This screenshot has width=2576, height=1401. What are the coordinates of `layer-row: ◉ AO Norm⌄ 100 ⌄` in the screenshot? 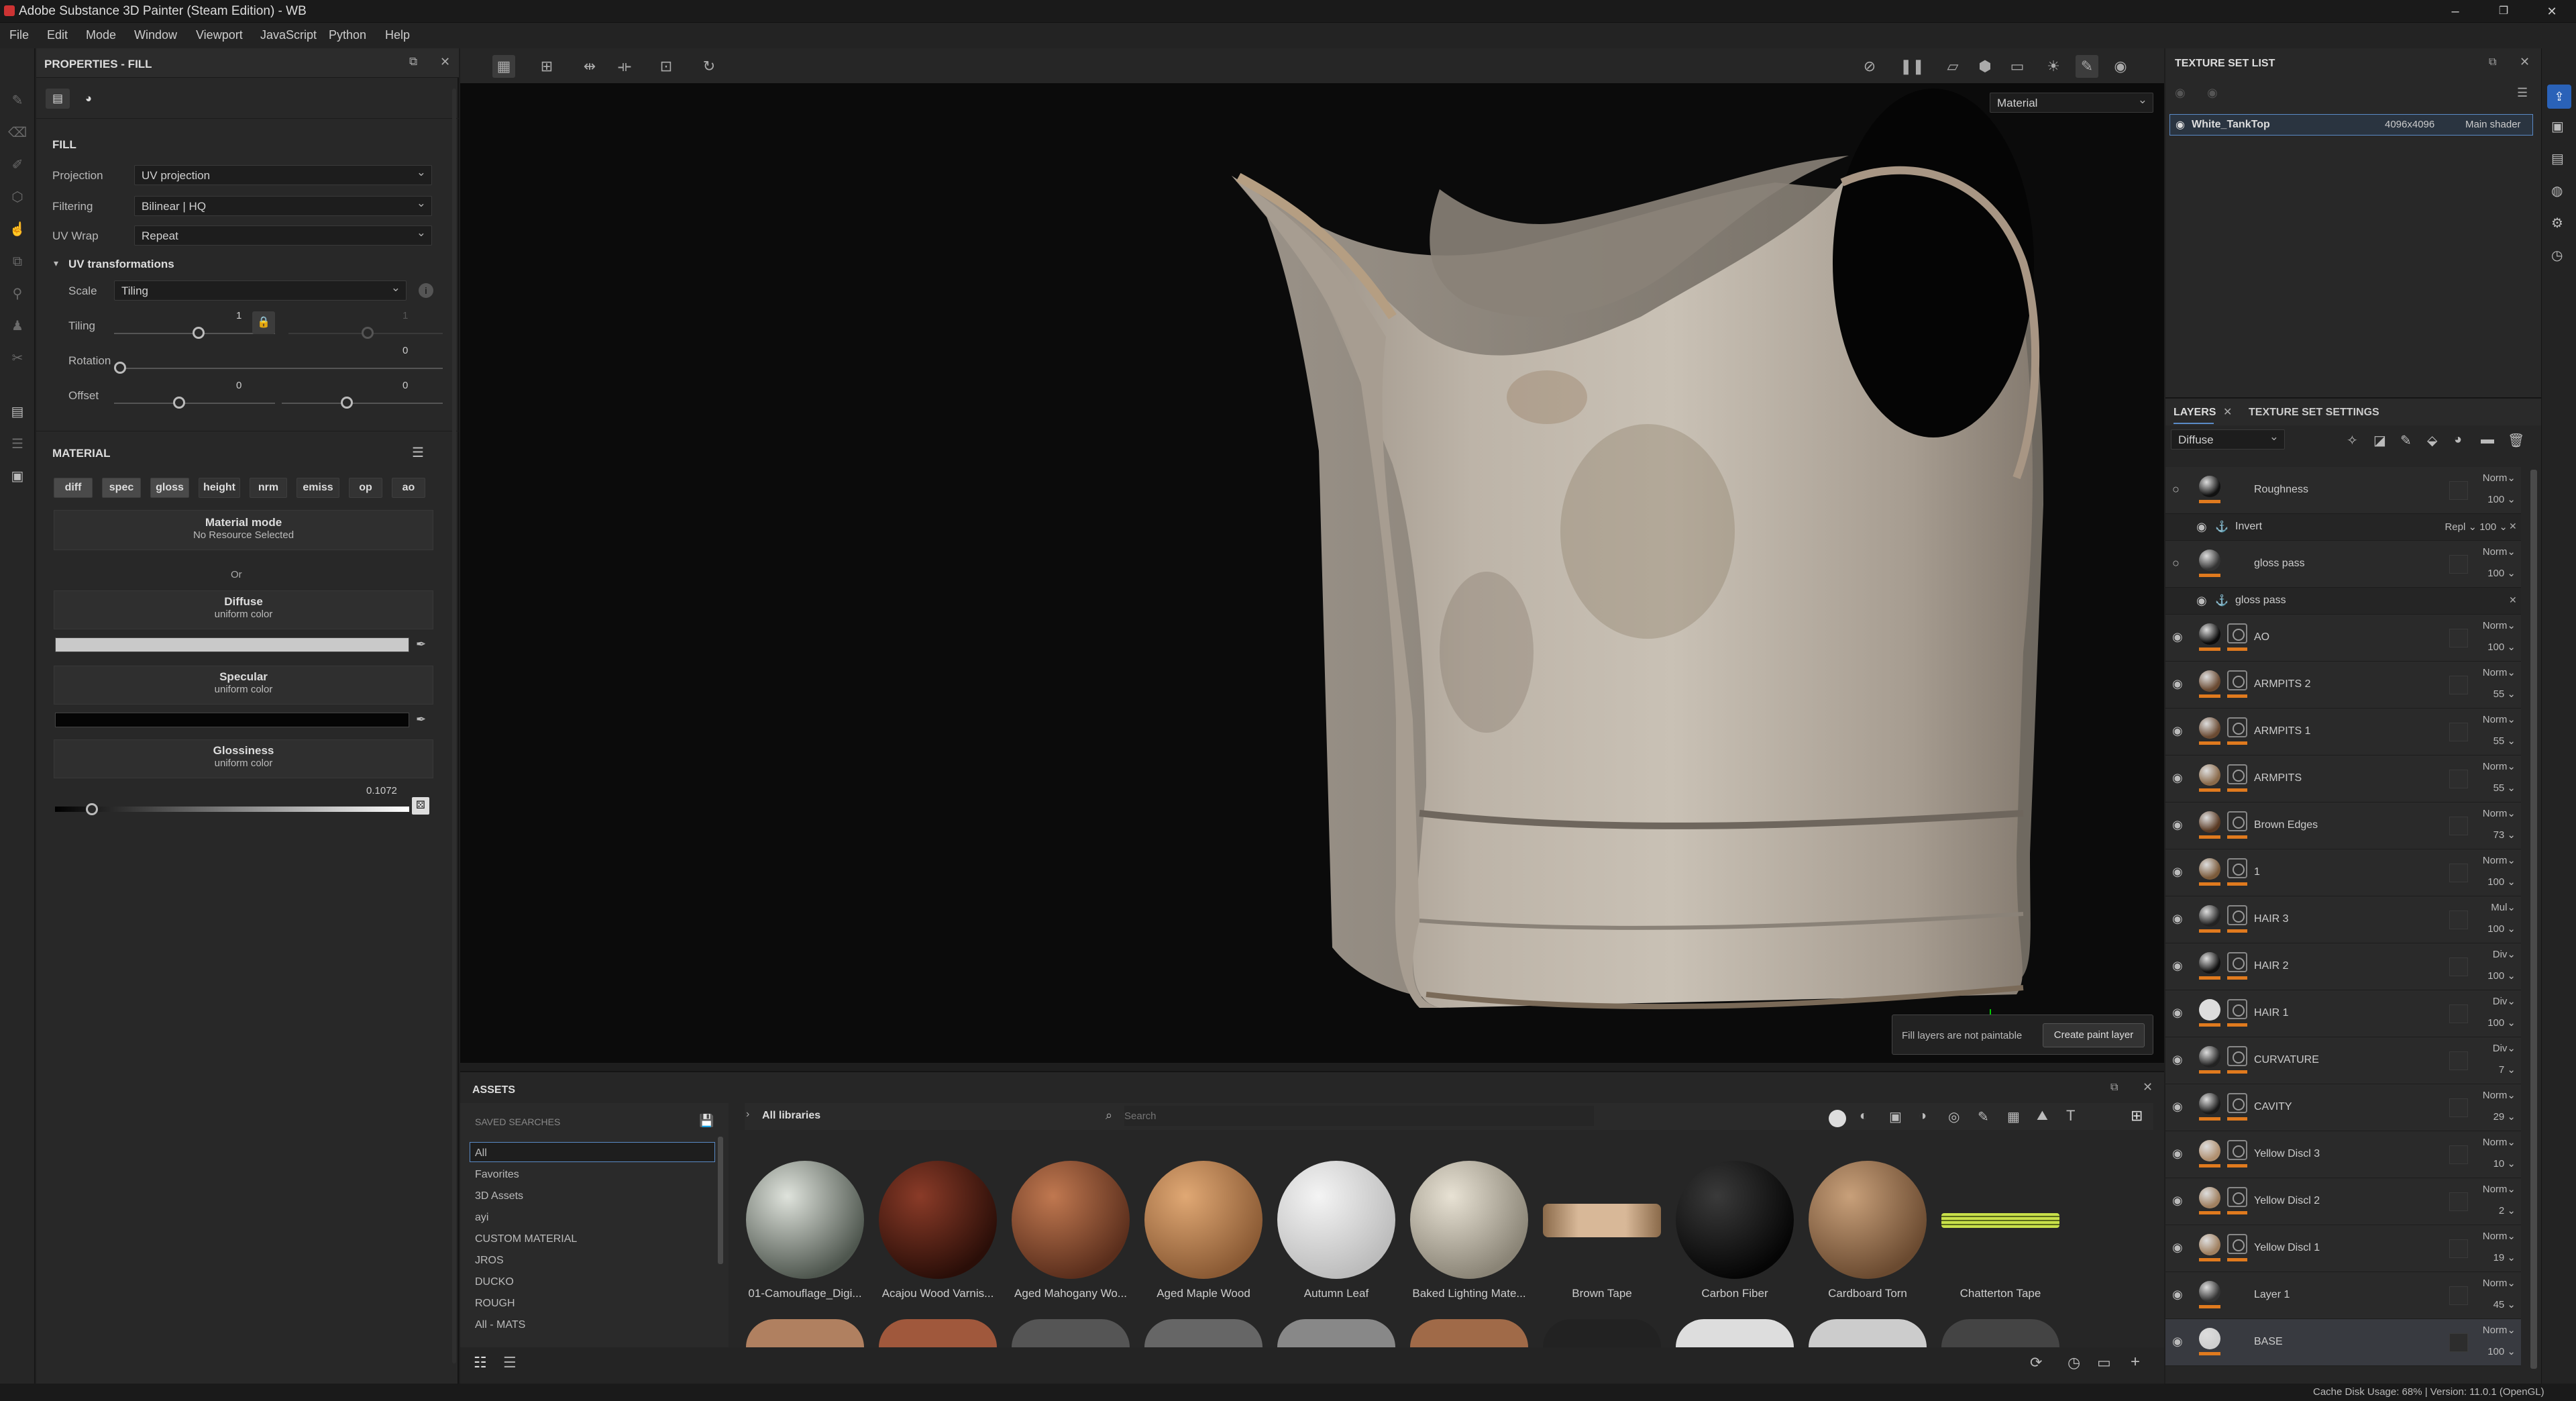 It's located at (2343, 638).